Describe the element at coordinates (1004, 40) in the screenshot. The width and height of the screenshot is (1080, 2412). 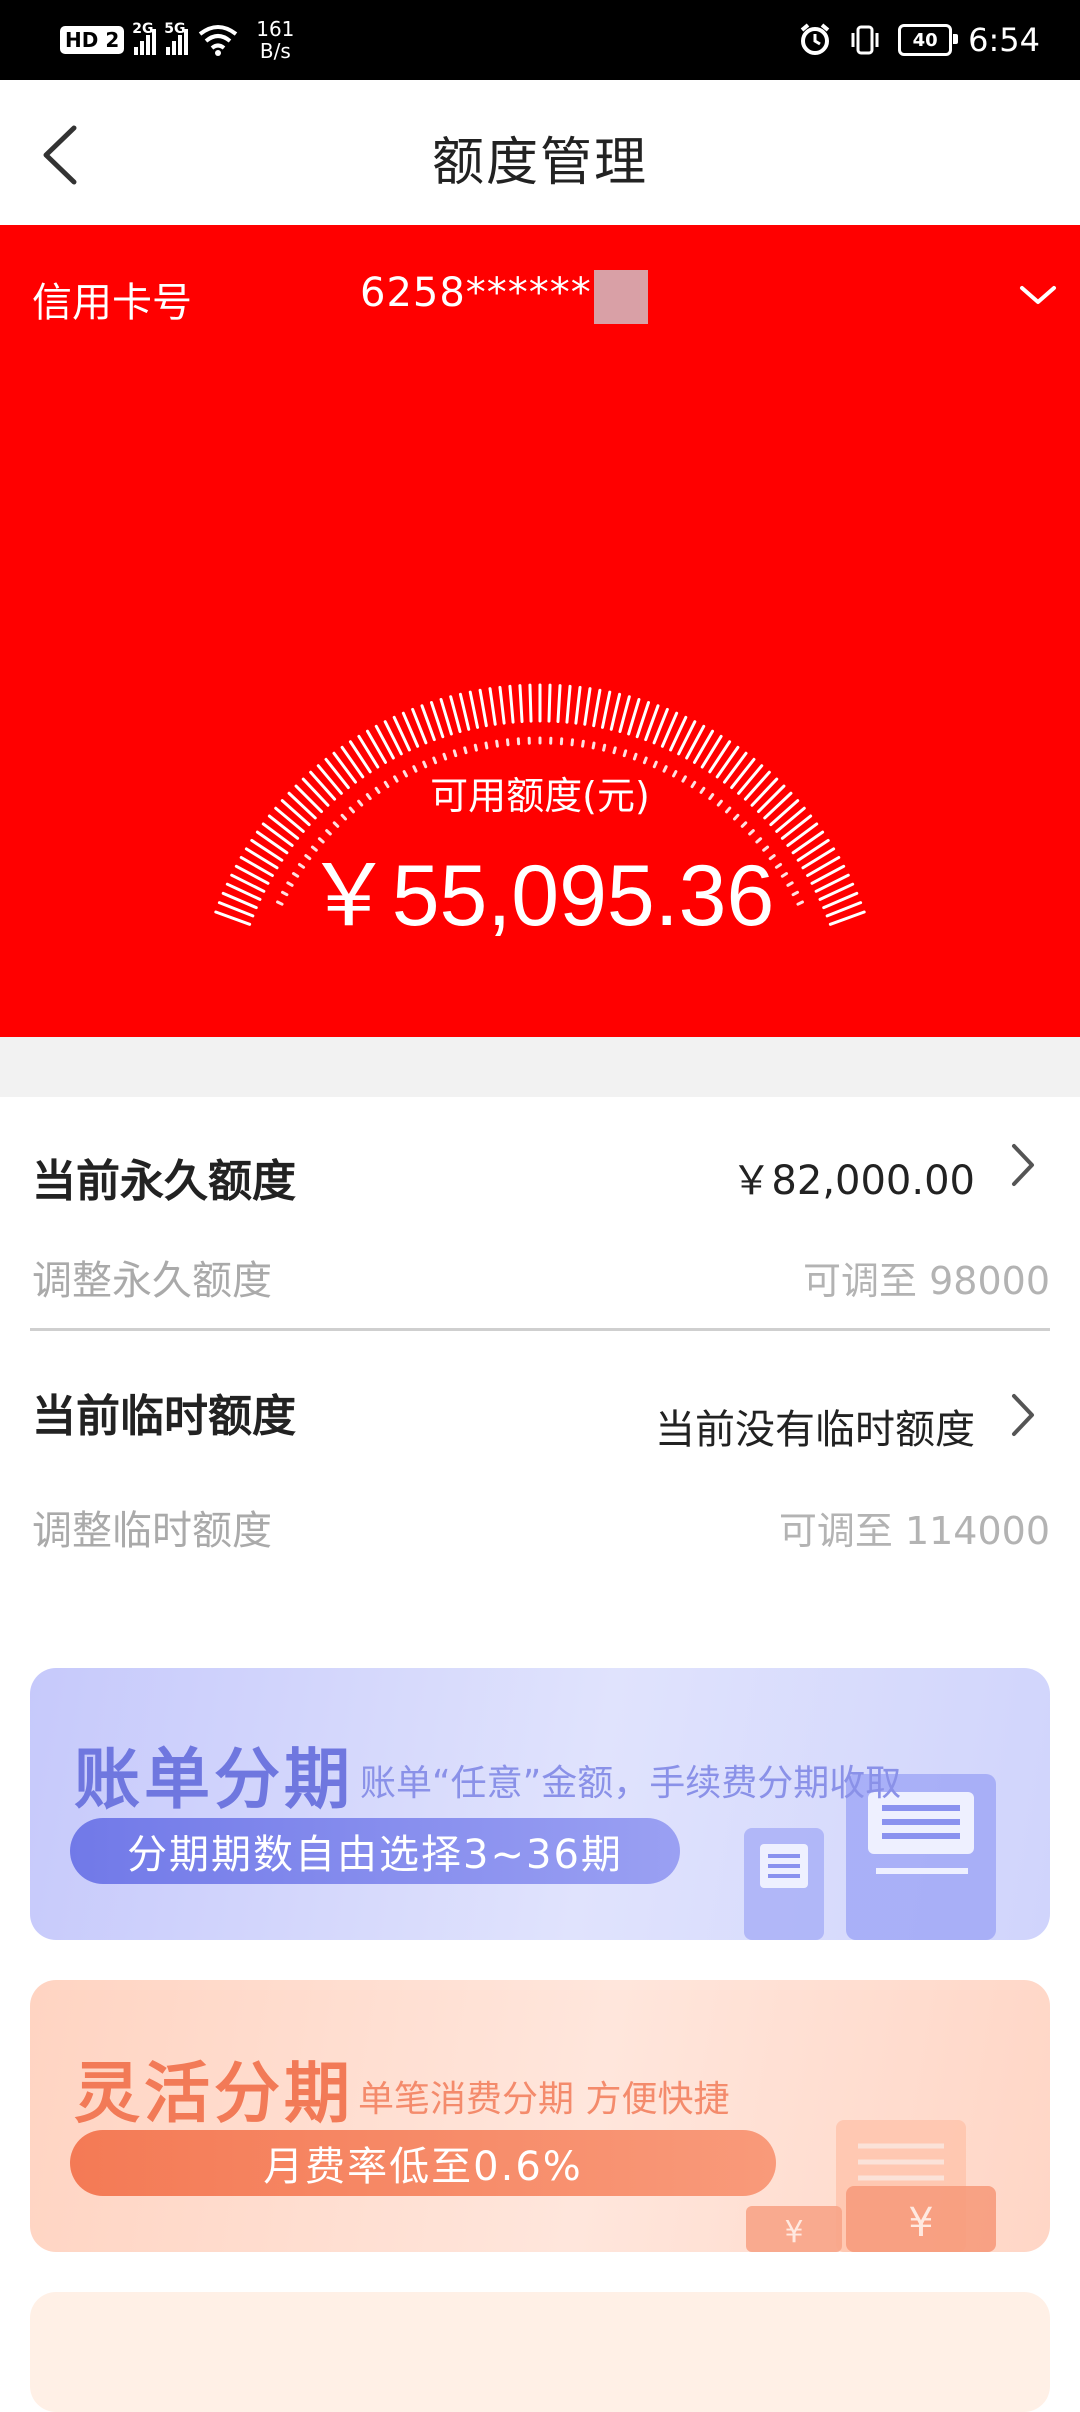
I see `clock: 6:54` at that location.